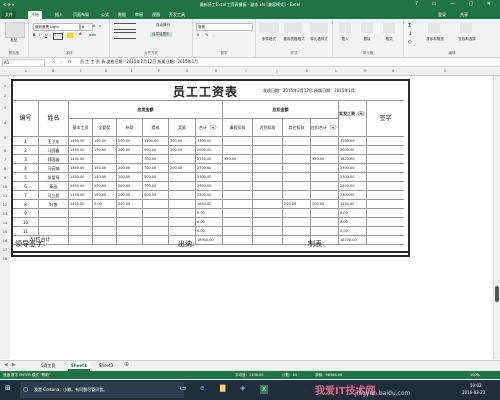 This screenshot has width=500, height=400. I want to click on sheet-tab: 5月工资, so click(48, 366).